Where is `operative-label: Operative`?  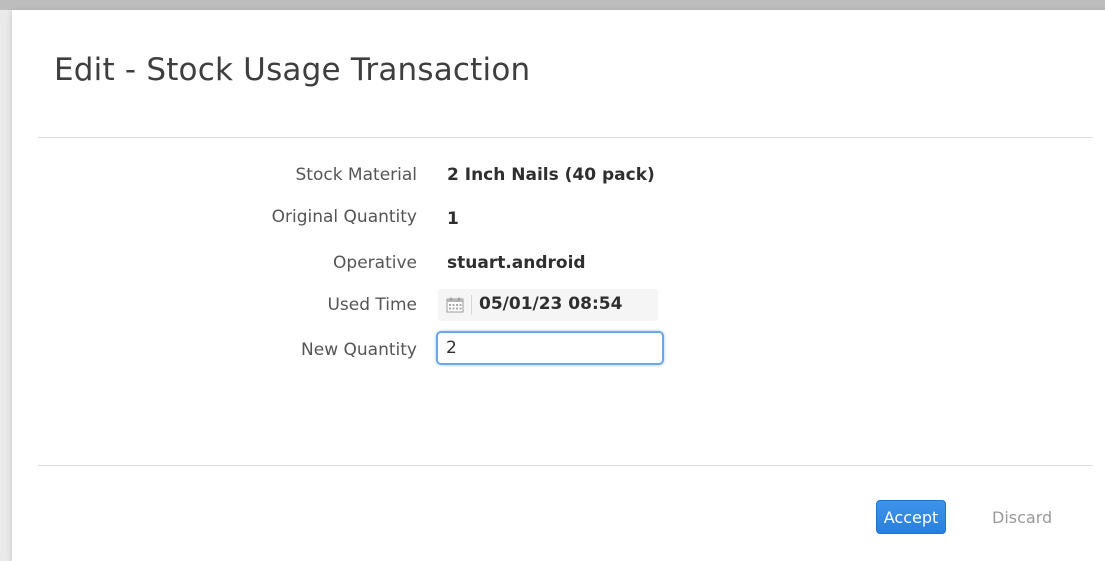 operative-label: Operative is located at coordinates (375, 263).